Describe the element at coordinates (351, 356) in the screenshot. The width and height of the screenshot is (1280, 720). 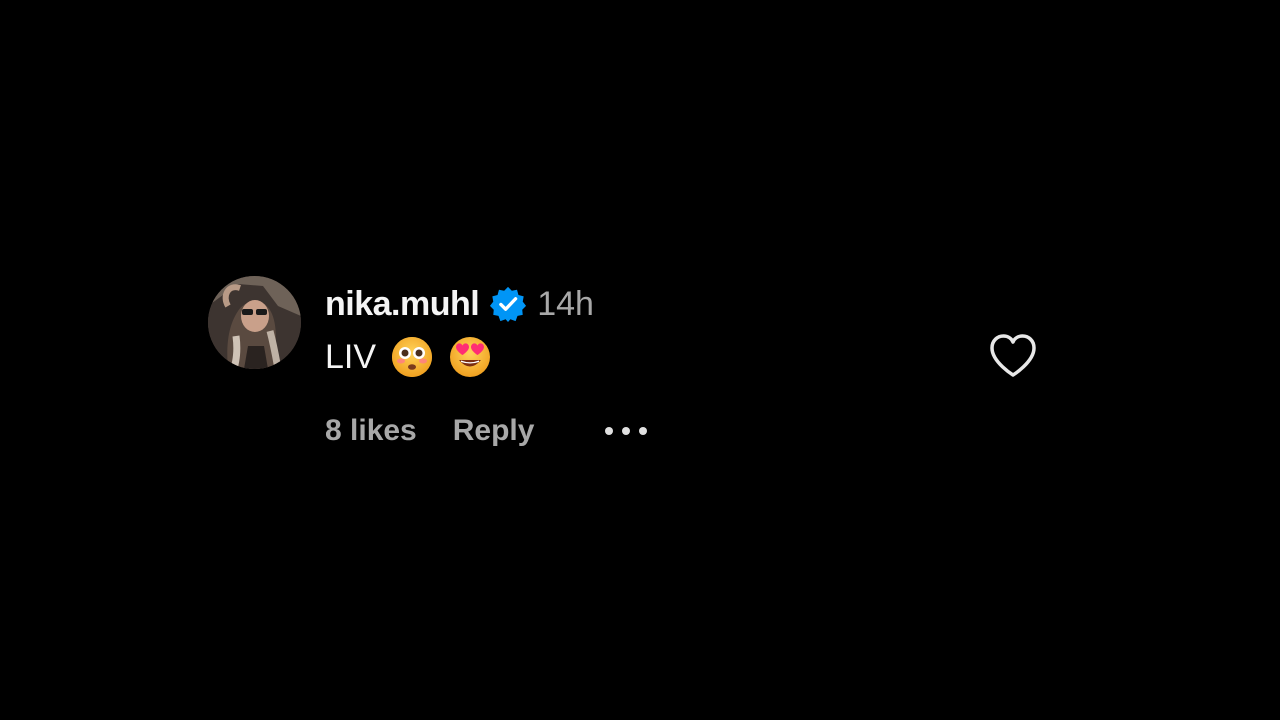
I see `comment-text: LIV` at that location.